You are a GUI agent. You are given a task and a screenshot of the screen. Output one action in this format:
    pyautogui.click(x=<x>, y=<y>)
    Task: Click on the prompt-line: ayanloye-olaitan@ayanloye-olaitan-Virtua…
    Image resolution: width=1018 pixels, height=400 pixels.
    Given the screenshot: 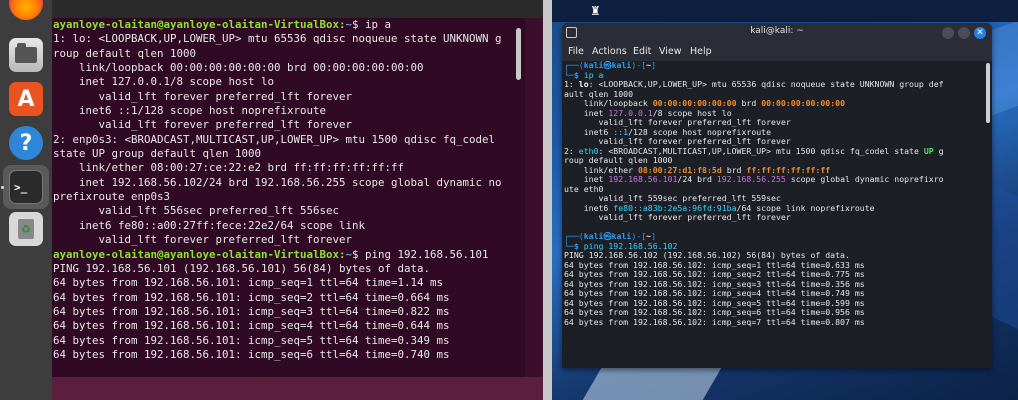 What is the action you would take?
    pyautogui.click(x=289, y=25)
    